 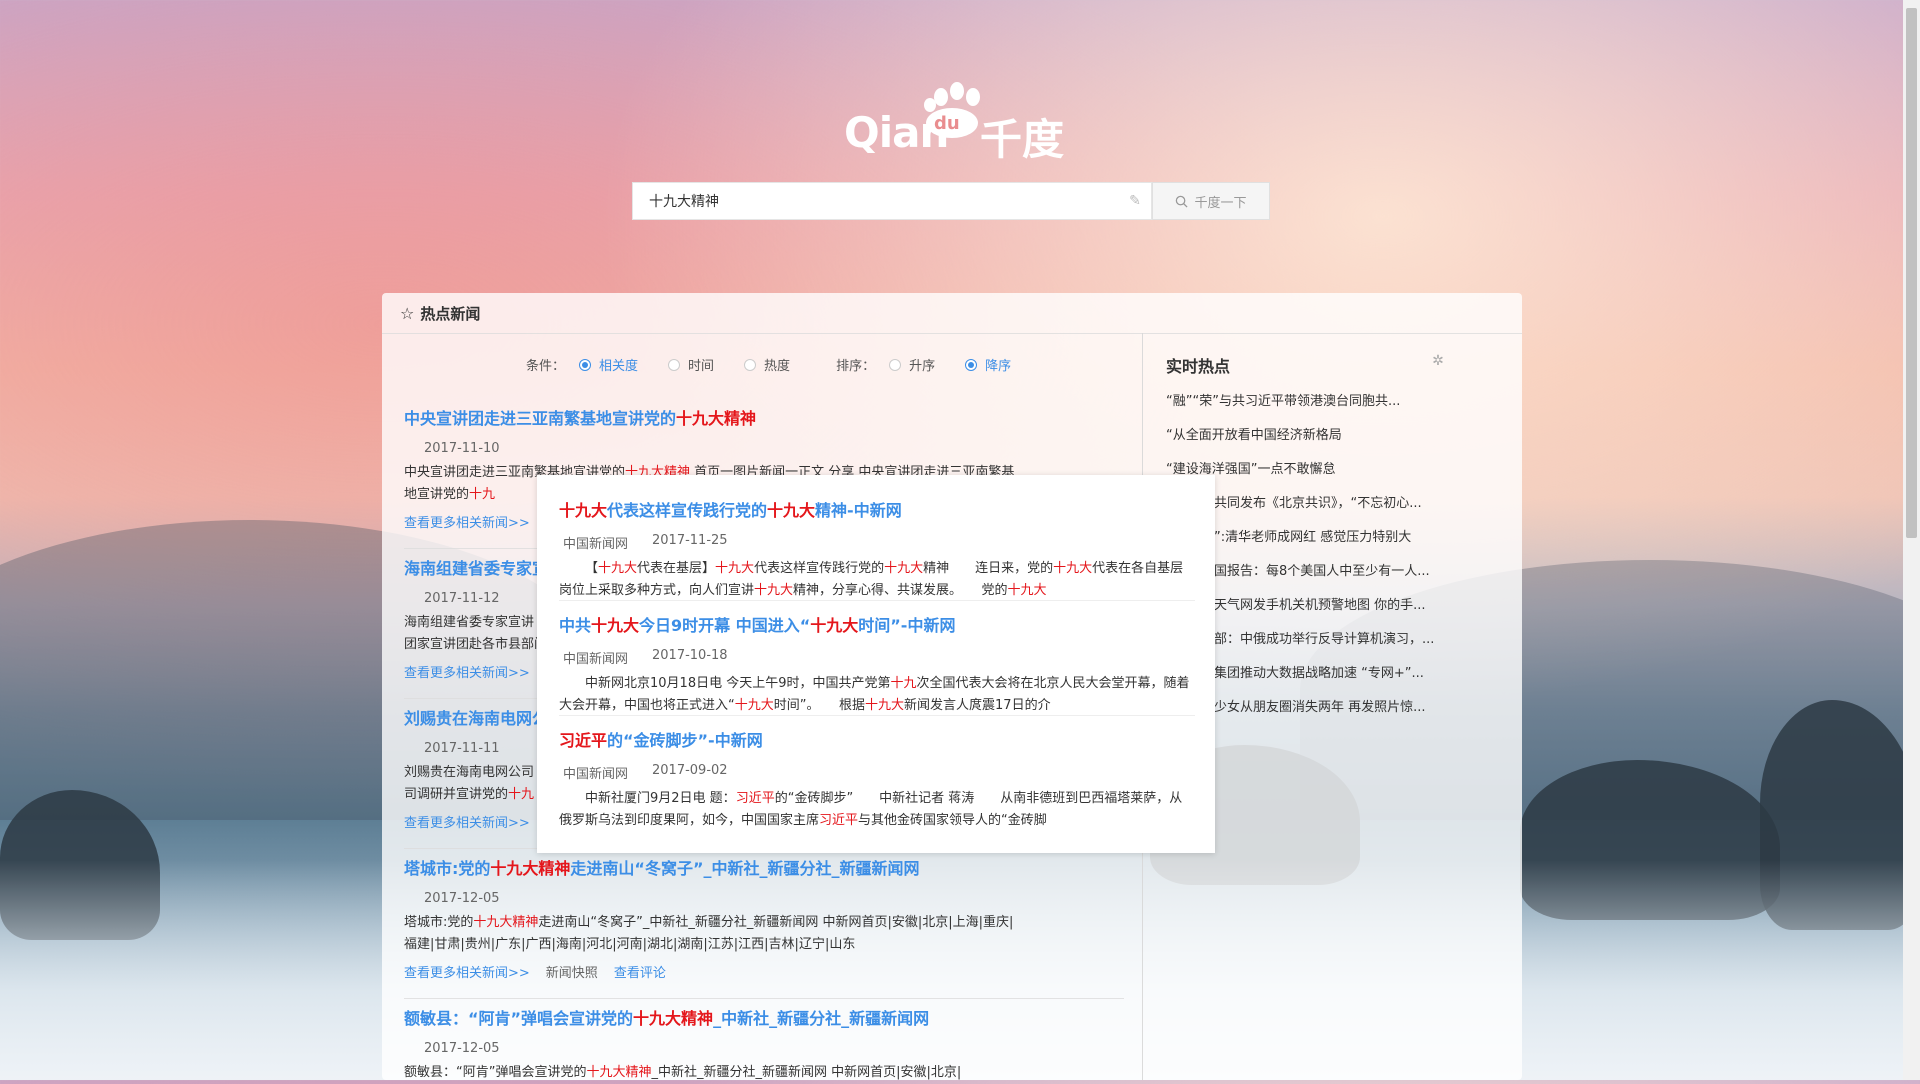 I want to click on radio-ascending: 升序, so click(x=912, y=364).